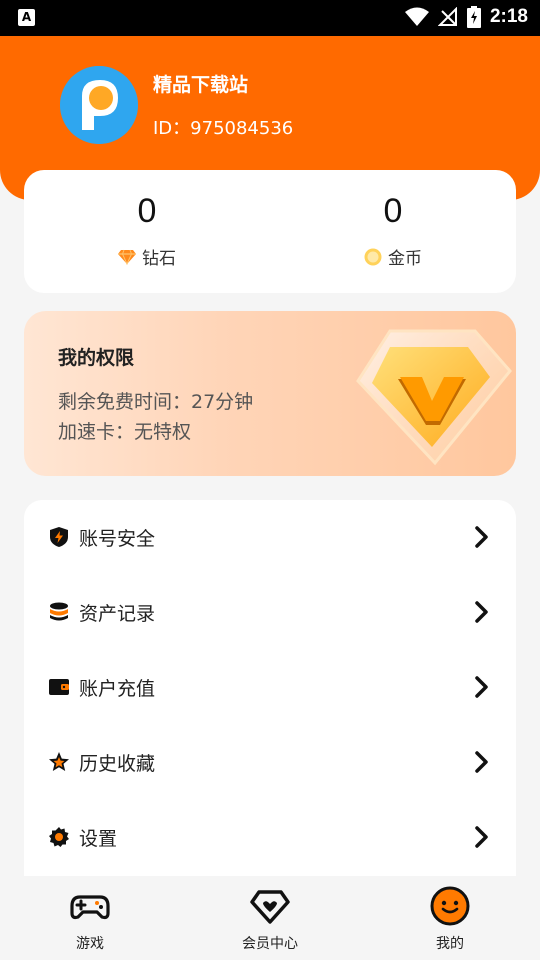  What do you see at coordinates (447, 16) in the screenshot?
I see `signal-off-icon` at bounding box center [447, 16].